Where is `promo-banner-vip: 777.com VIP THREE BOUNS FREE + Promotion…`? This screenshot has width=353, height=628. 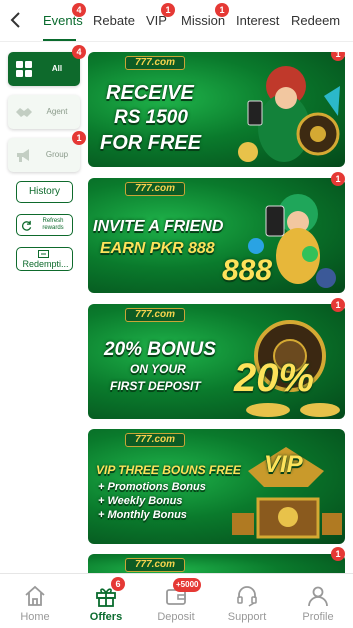
promo-banner-vip: 777.com VIP THREE BOUNS FREE + Promotion… is located at coordinates (216, 486).